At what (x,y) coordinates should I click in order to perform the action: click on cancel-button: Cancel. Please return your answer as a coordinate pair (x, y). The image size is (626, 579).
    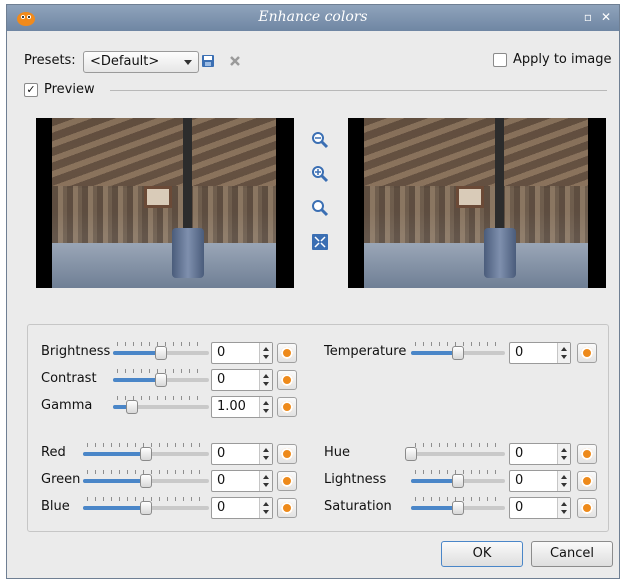
    Looking at the image, I should click on (572, 554).